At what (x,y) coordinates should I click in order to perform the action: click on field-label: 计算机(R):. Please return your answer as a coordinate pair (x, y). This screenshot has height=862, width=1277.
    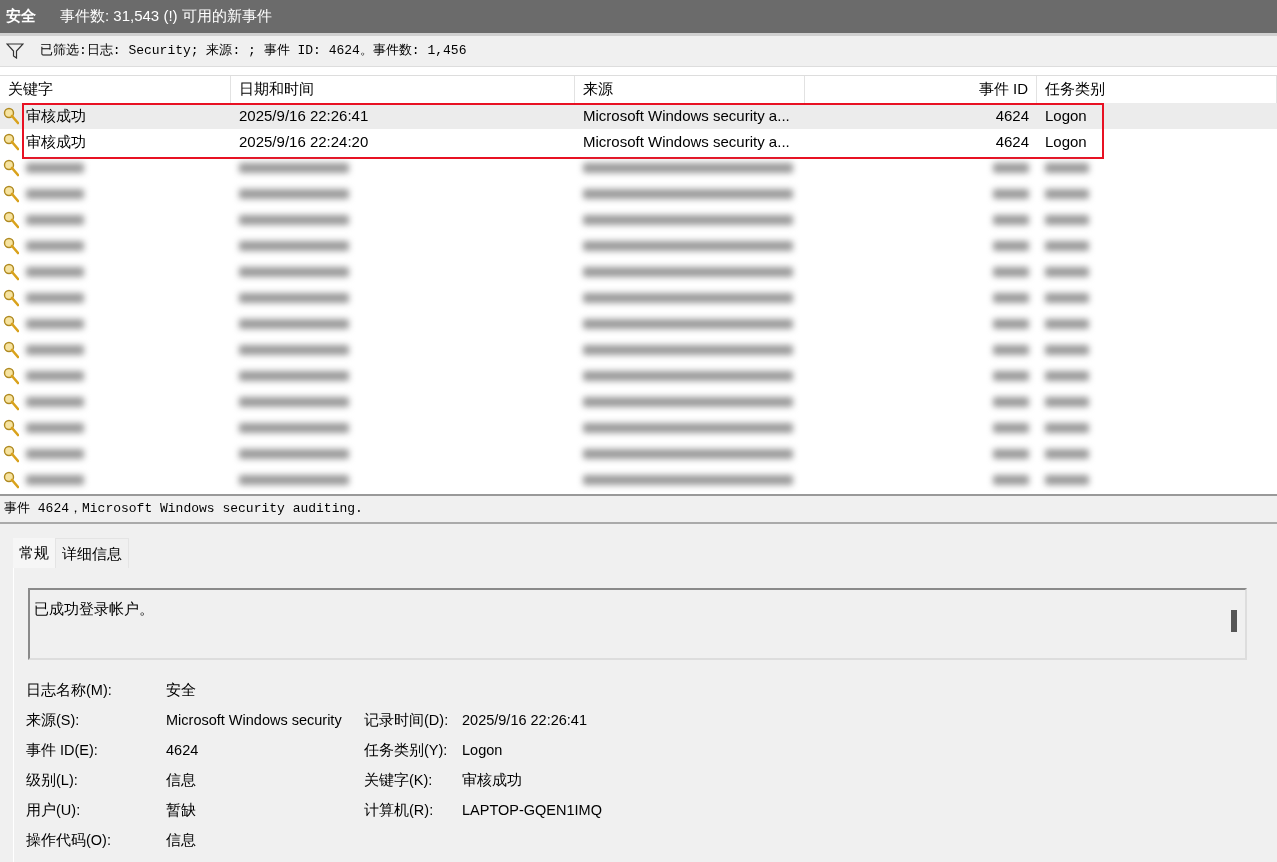
    Looking at the image, I should click on (399, 811).